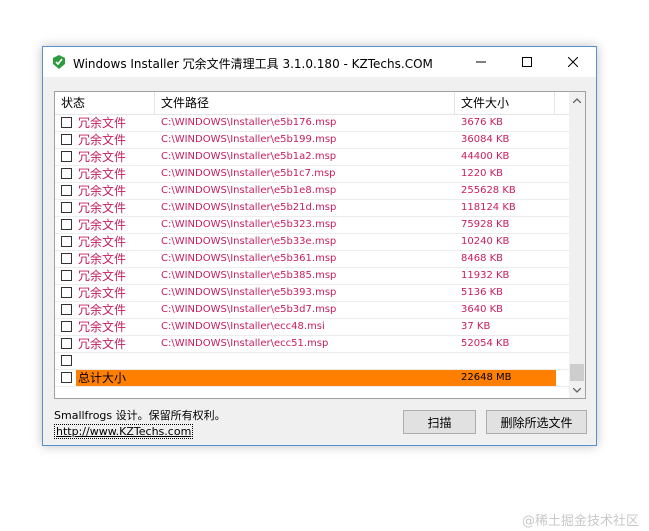 The image size is (649, 531). What do you see at coordinates (488, 207) in the screenshot?
I see `row-size: 118124 KB` at bounding box center [488, 207].